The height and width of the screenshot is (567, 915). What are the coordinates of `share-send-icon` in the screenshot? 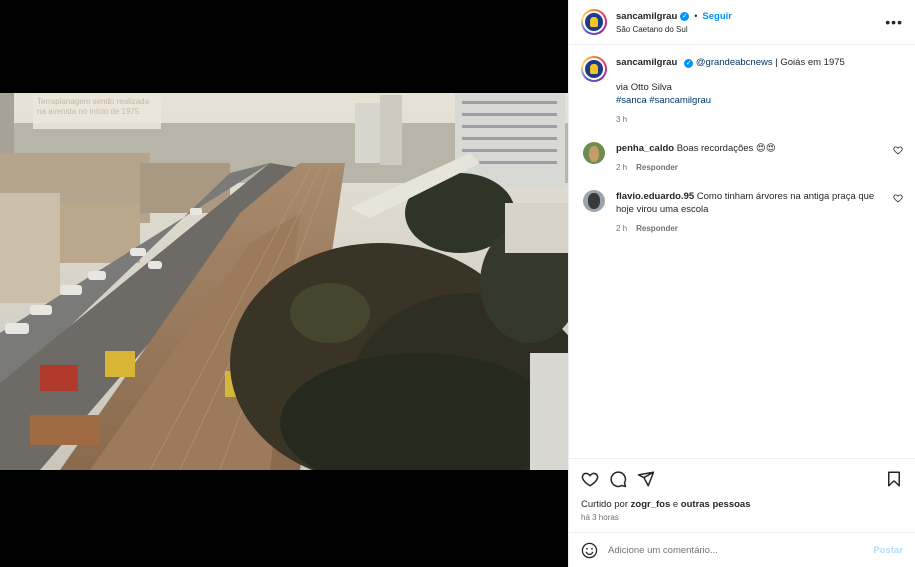 It's located at (646, 479).